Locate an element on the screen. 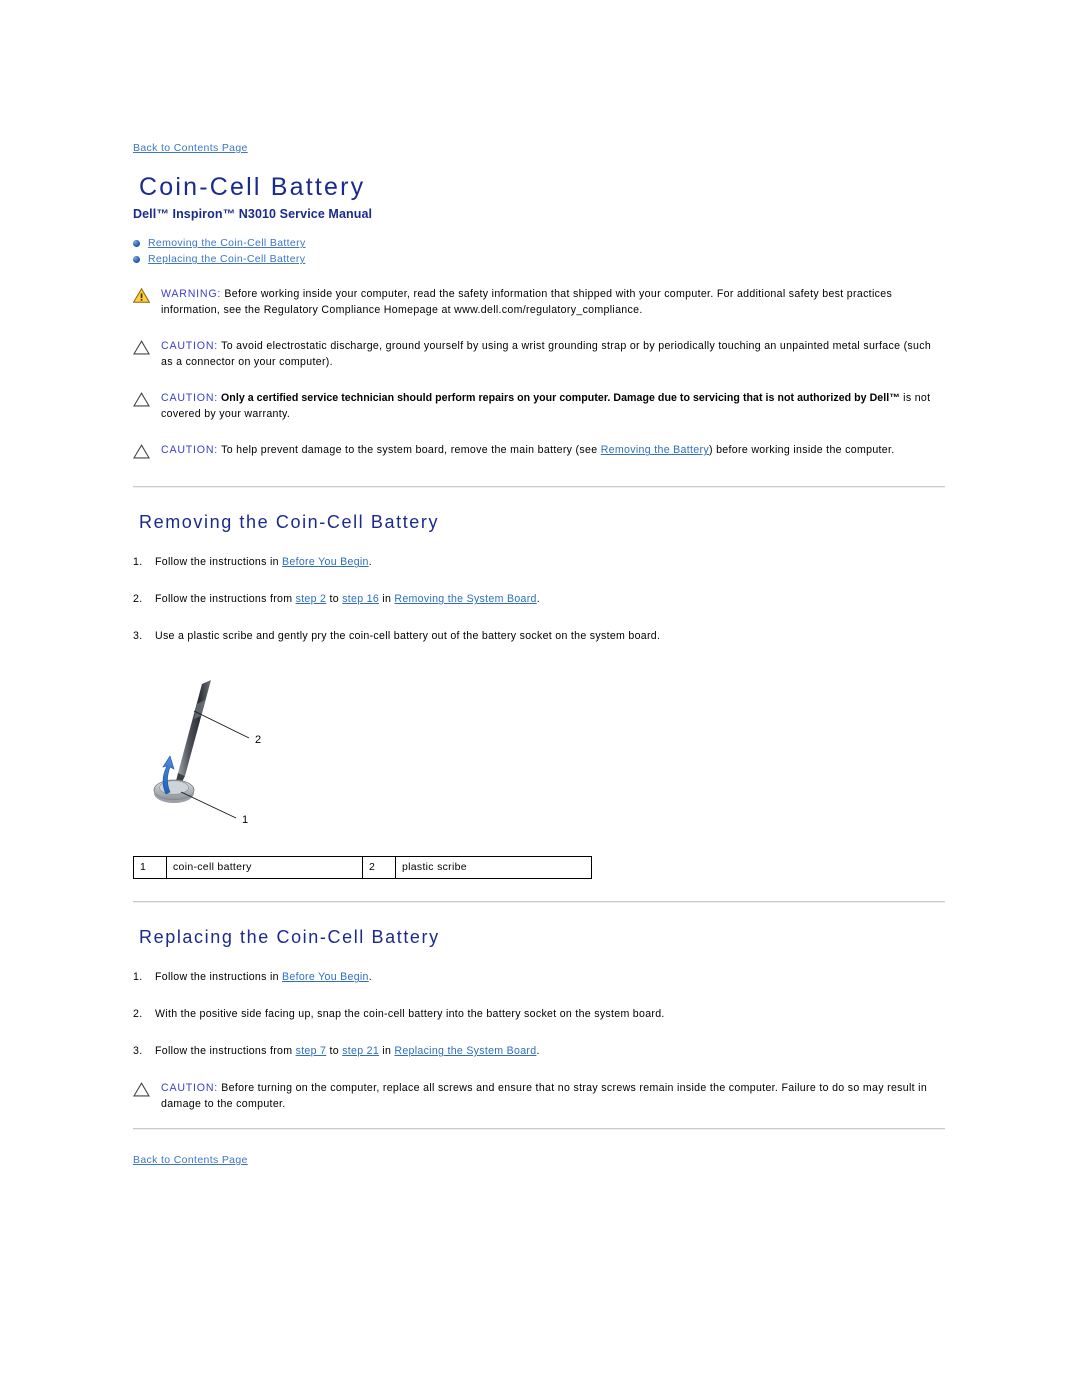 Image resolution: width=1080 pixels, height=1397 pixels. callout-label-1: coin-cell battery is located at coordinates (264, 868).